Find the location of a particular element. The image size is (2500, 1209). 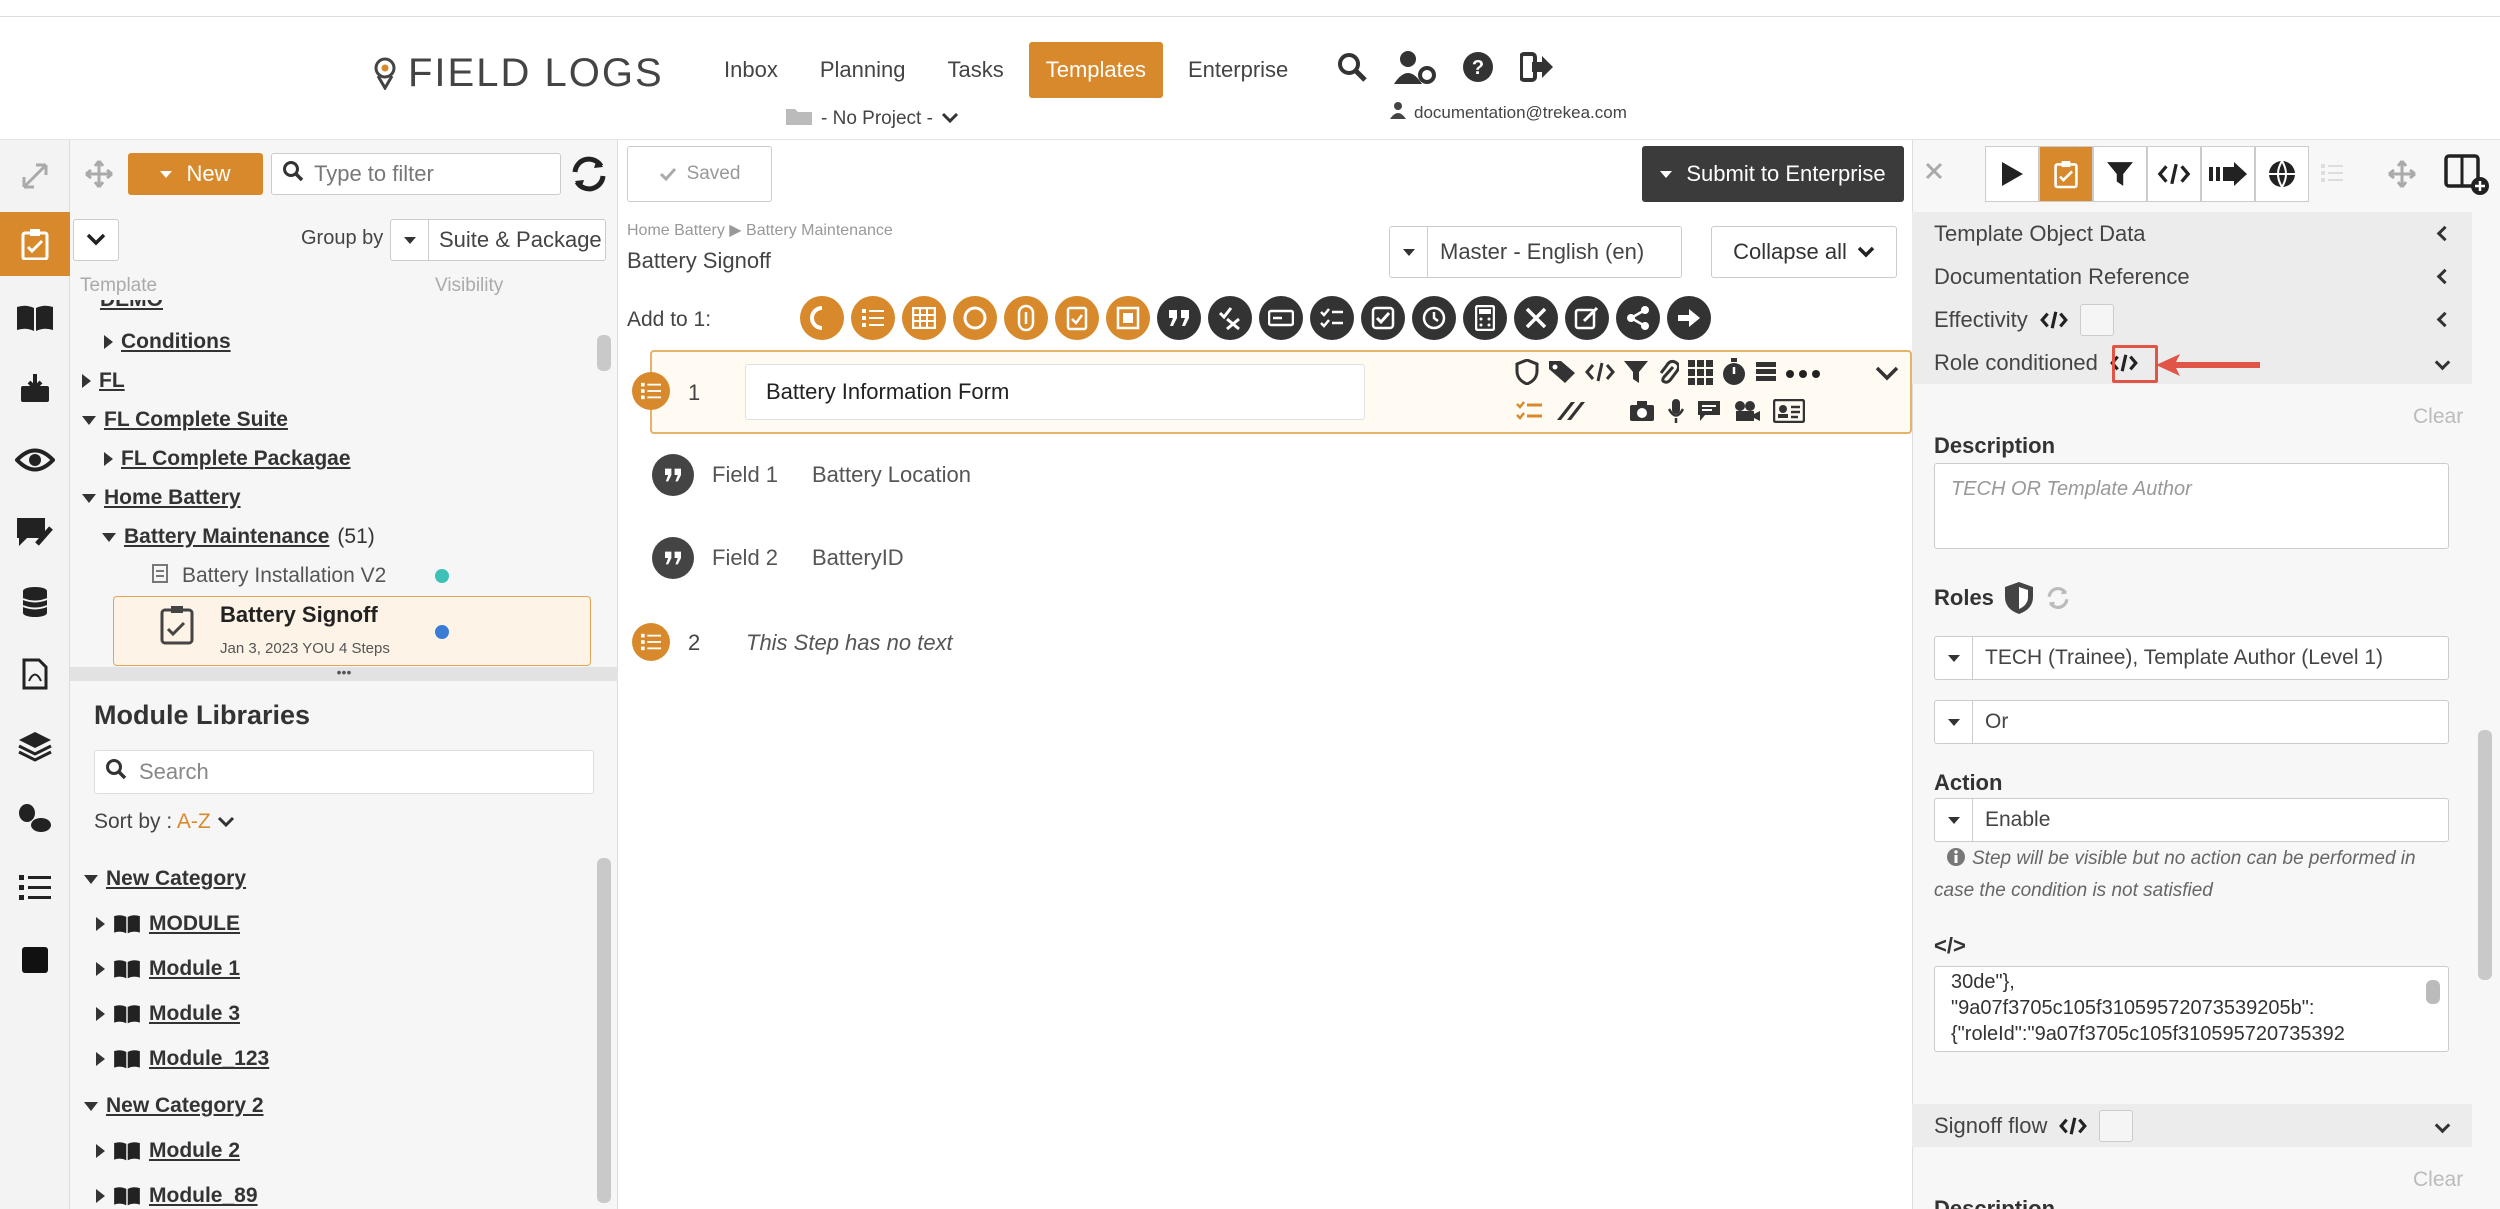

action-select: Enable is located at coordinates (2191, 820).